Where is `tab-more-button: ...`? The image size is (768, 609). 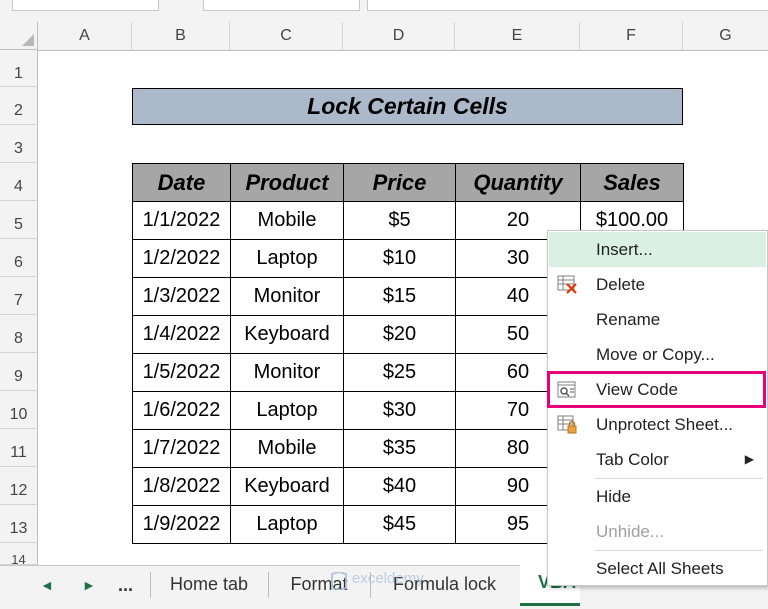 tab-more-button: ... is located at coordinates (125, 585).